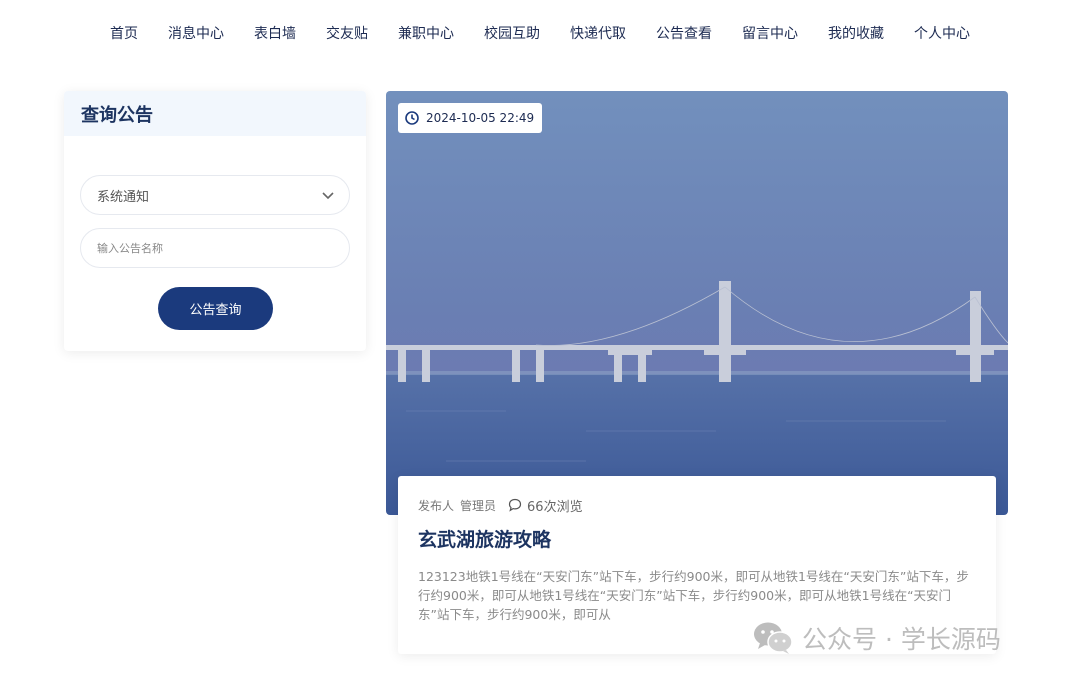  What do you see at coordinates (478, 505) in the screenshot?
I see `author-name: 管理员` at bounding box center [478, 505].